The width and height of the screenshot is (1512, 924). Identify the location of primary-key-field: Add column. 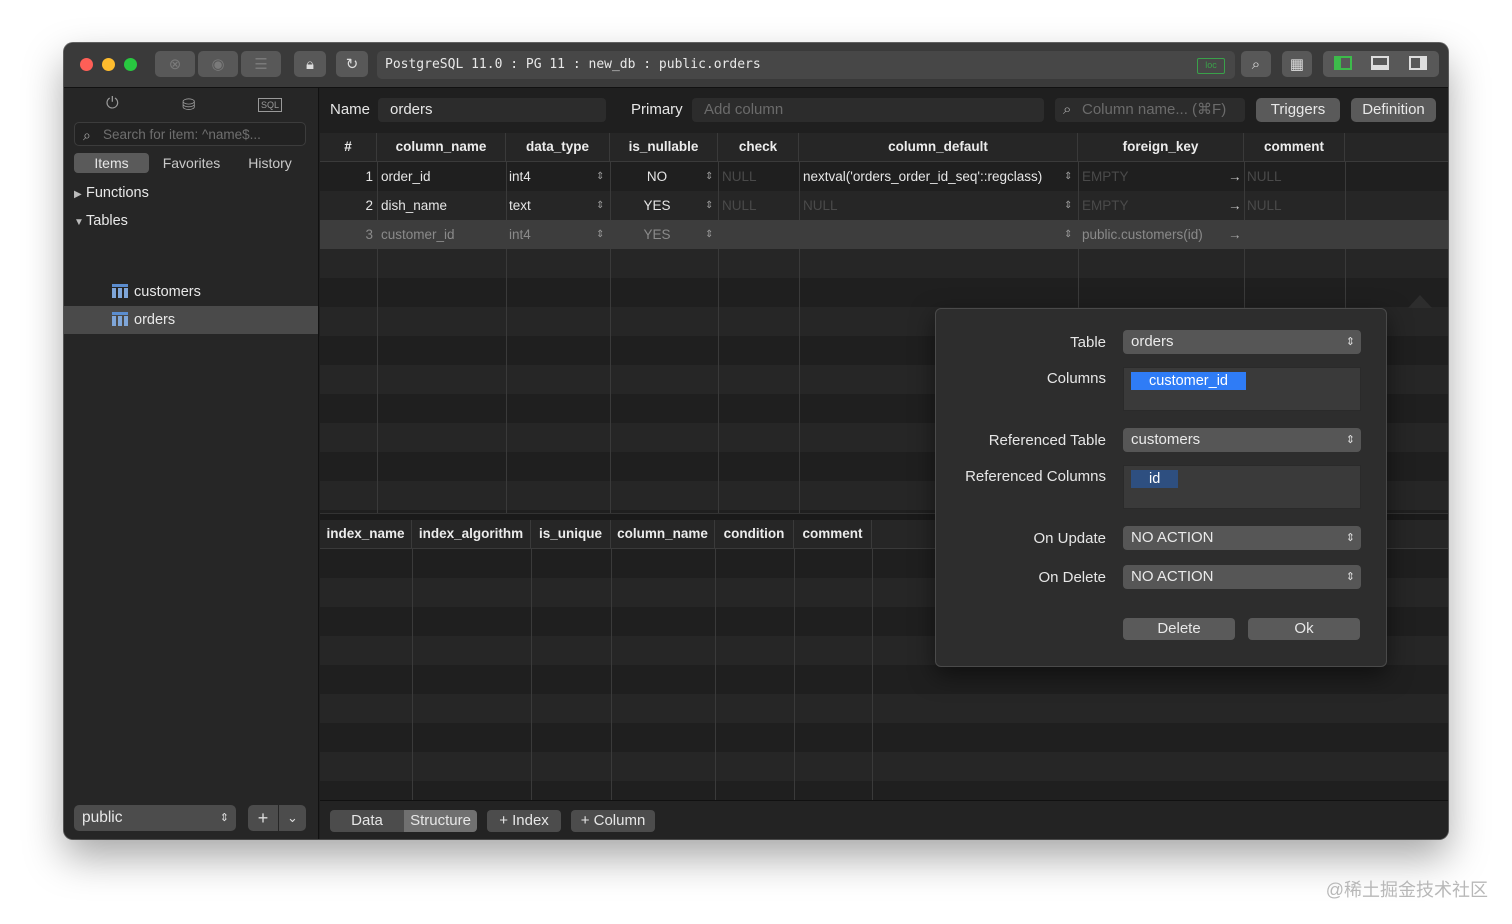
(868, 110).